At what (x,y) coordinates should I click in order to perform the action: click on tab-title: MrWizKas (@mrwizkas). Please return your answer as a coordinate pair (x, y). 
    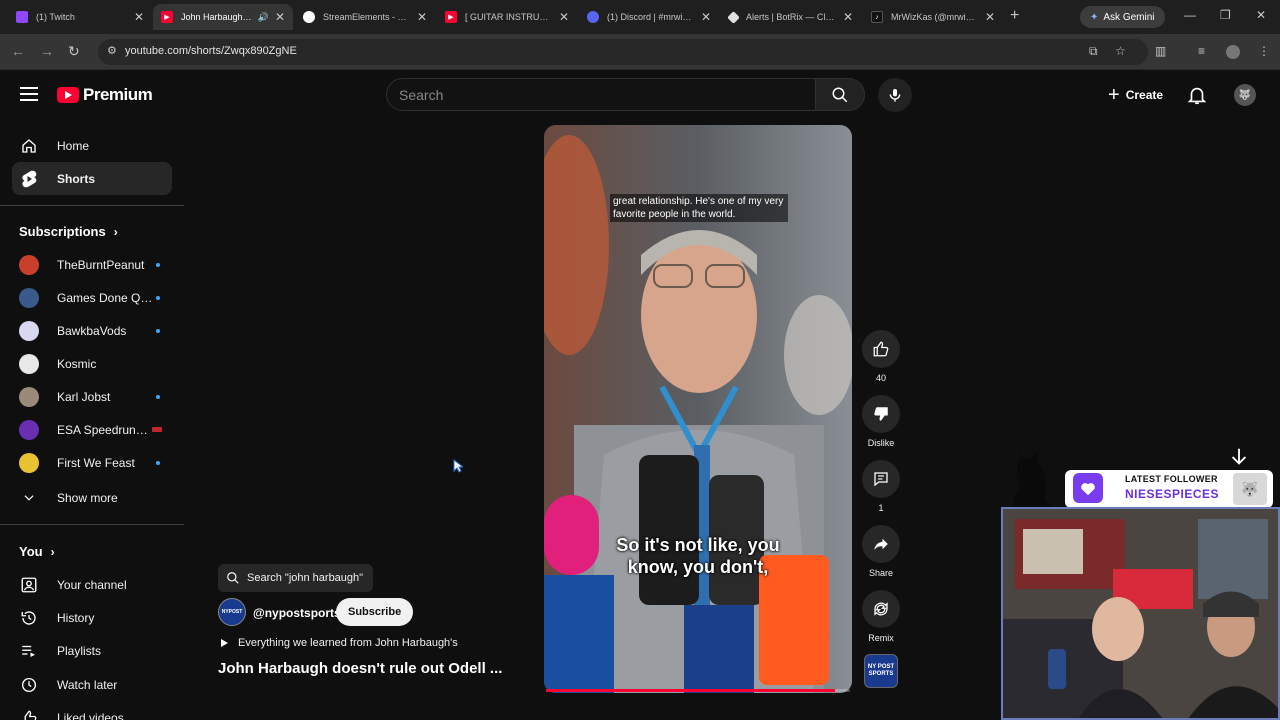
    Looking at the image, I should click on (935, 17).